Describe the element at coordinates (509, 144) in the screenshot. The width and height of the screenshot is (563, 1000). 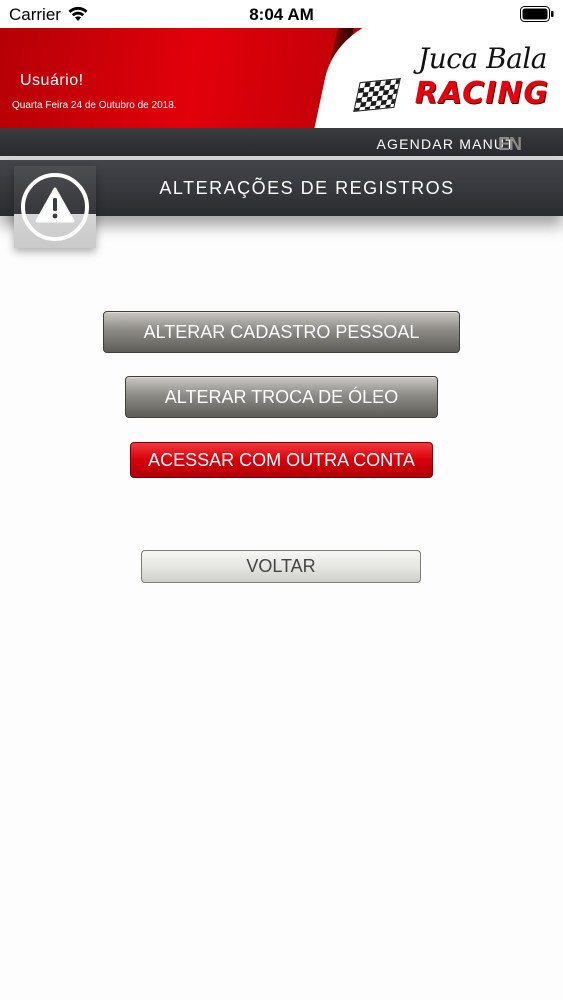
I see `nav-item-faded-text: EN` at that location.